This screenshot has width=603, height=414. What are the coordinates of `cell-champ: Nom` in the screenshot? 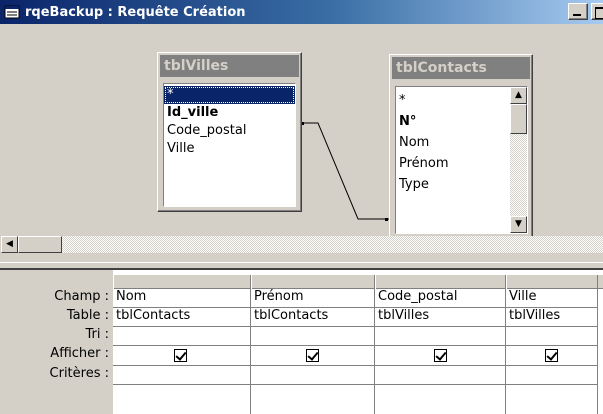 It's located at (181, 298).